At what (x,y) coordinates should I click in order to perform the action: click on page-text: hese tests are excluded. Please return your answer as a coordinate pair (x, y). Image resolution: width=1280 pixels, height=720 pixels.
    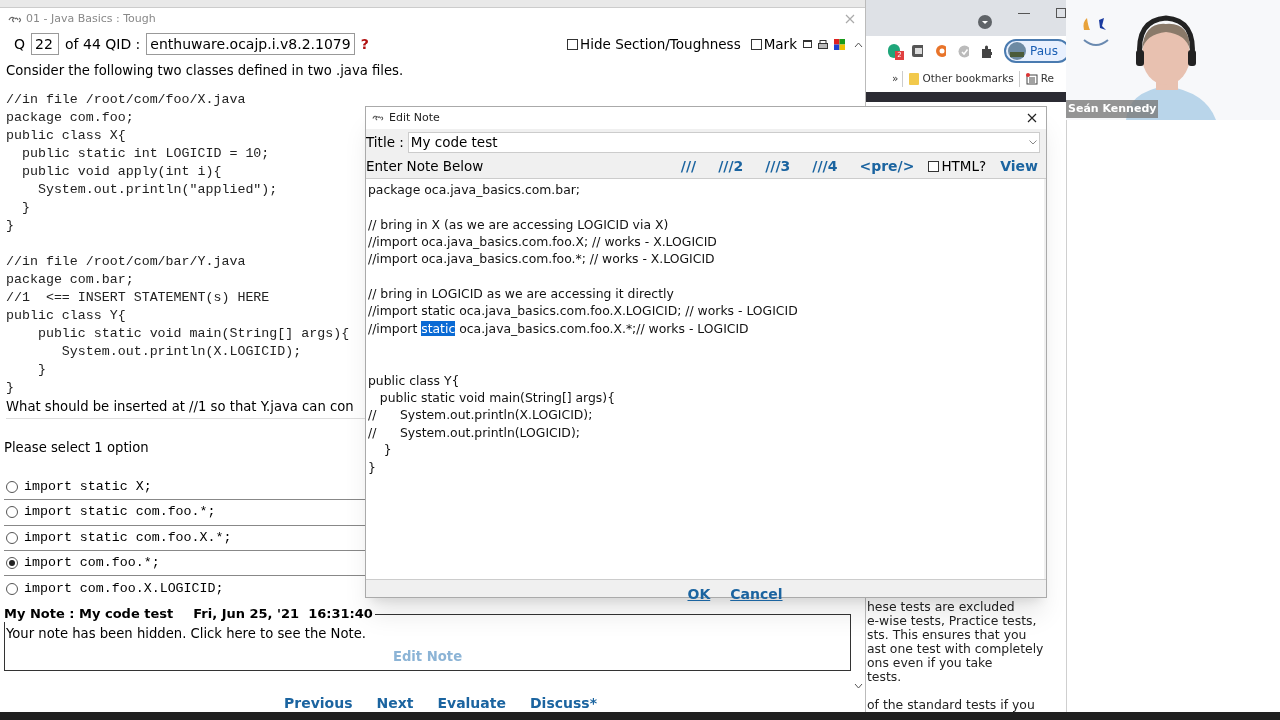
    Looking at the image, I should click on (941, 607).